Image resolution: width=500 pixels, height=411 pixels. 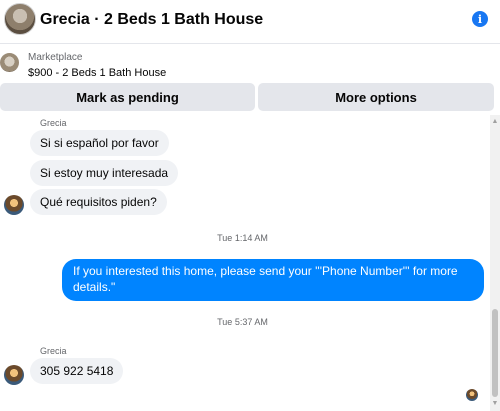 I want to click on read-receipt-avatar, so click(x=472, y=395).